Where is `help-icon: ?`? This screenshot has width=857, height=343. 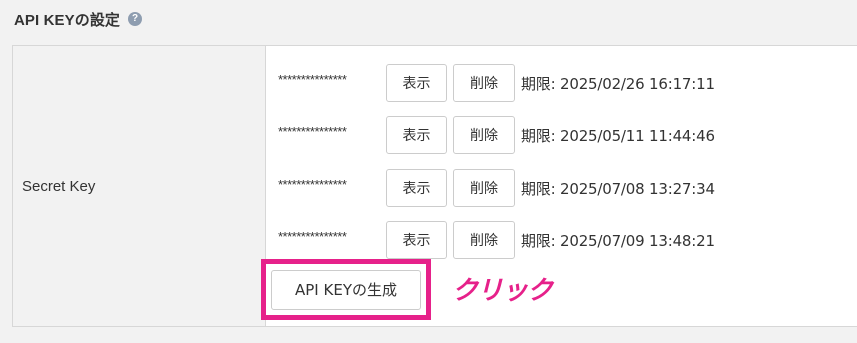 help-icon: ? is located at coordinates (135, 19).